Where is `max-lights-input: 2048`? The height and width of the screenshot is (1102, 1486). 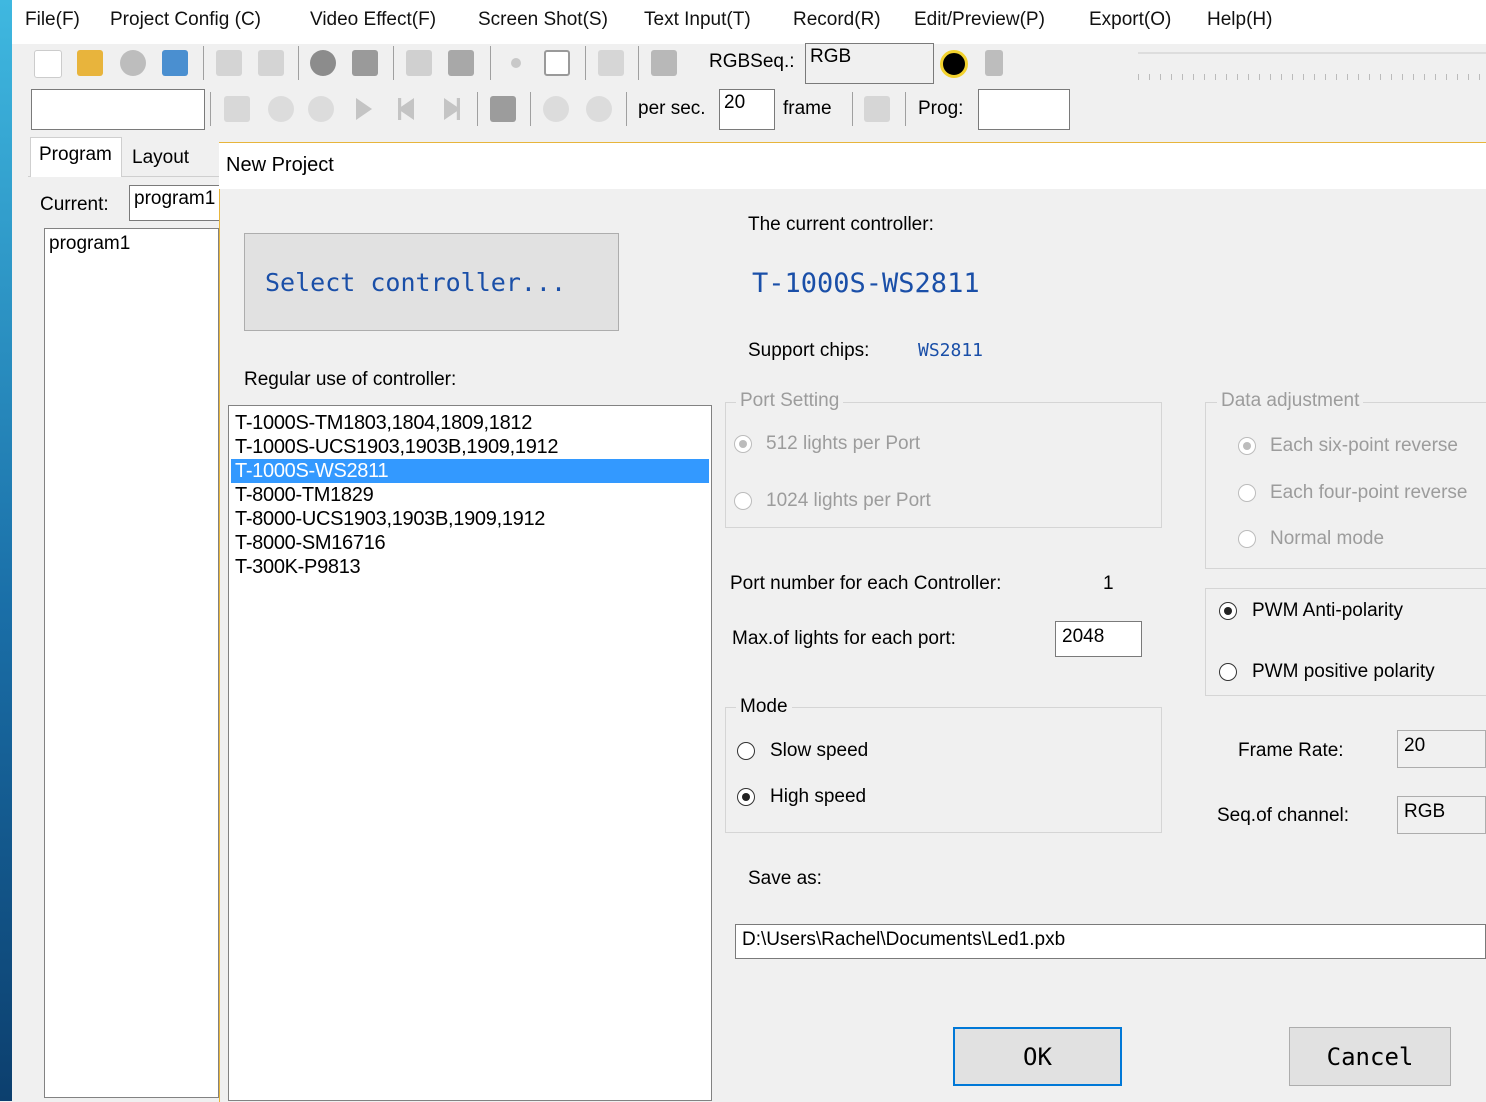
max-lights-input: 2048 is located at coordinates (1098, 639).